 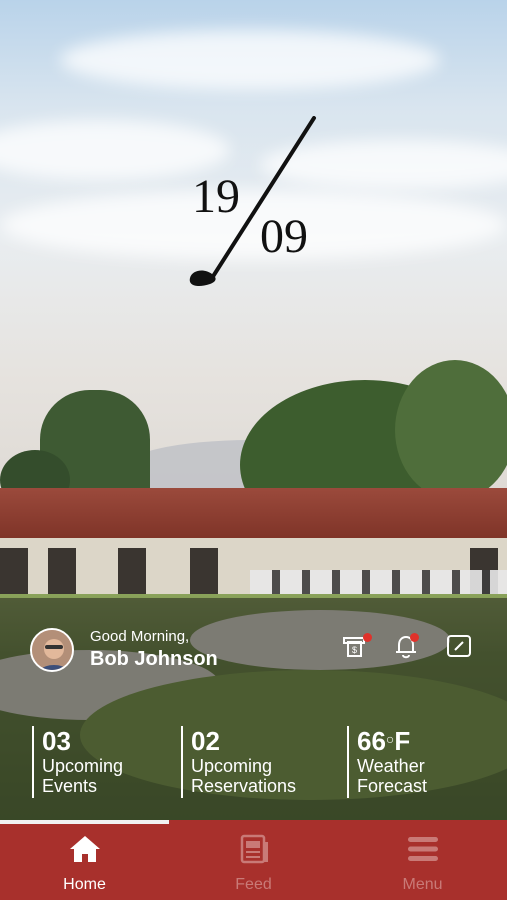 I want to click on reservations-label-line2: Reservations, so click(x=244, y=786).